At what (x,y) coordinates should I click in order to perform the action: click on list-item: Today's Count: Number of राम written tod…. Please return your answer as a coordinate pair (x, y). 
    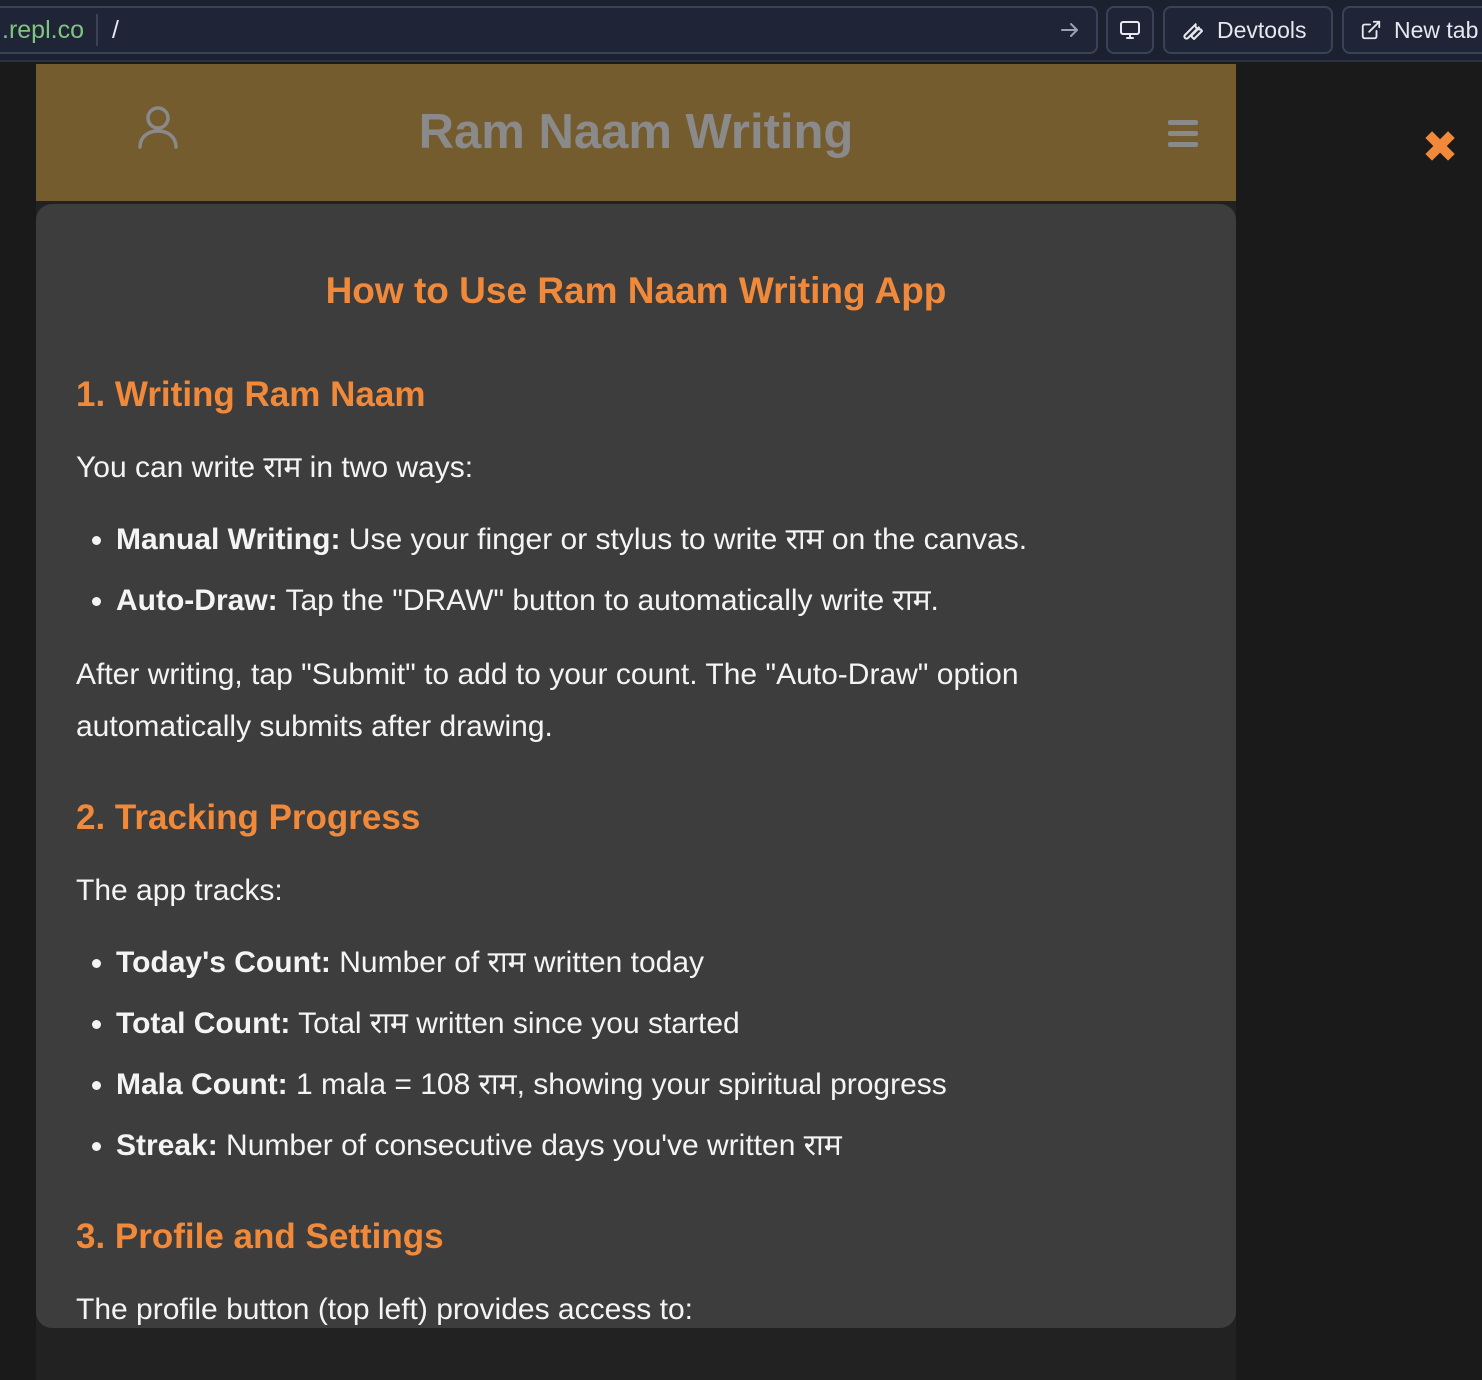
    Looking at the image, I should click on (656, 963).